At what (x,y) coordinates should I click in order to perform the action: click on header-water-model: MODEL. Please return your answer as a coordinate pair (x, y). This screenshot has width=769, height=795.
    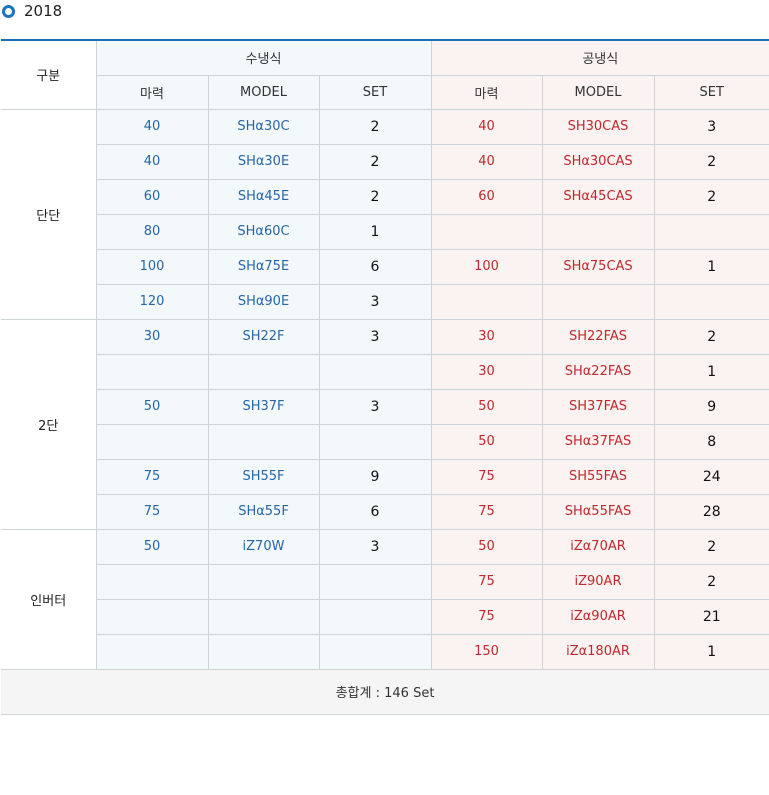
    Looking at the image, I should click on (263, 92).